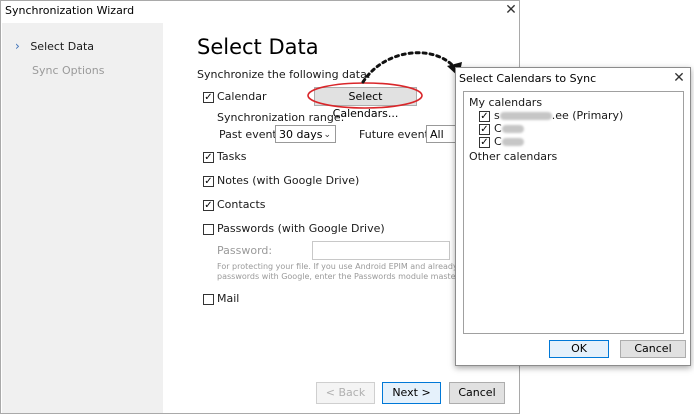 Image resolution: width=694 pixels, height=416 pixels. I want to click on future-events-select: All, so click(442, 134).